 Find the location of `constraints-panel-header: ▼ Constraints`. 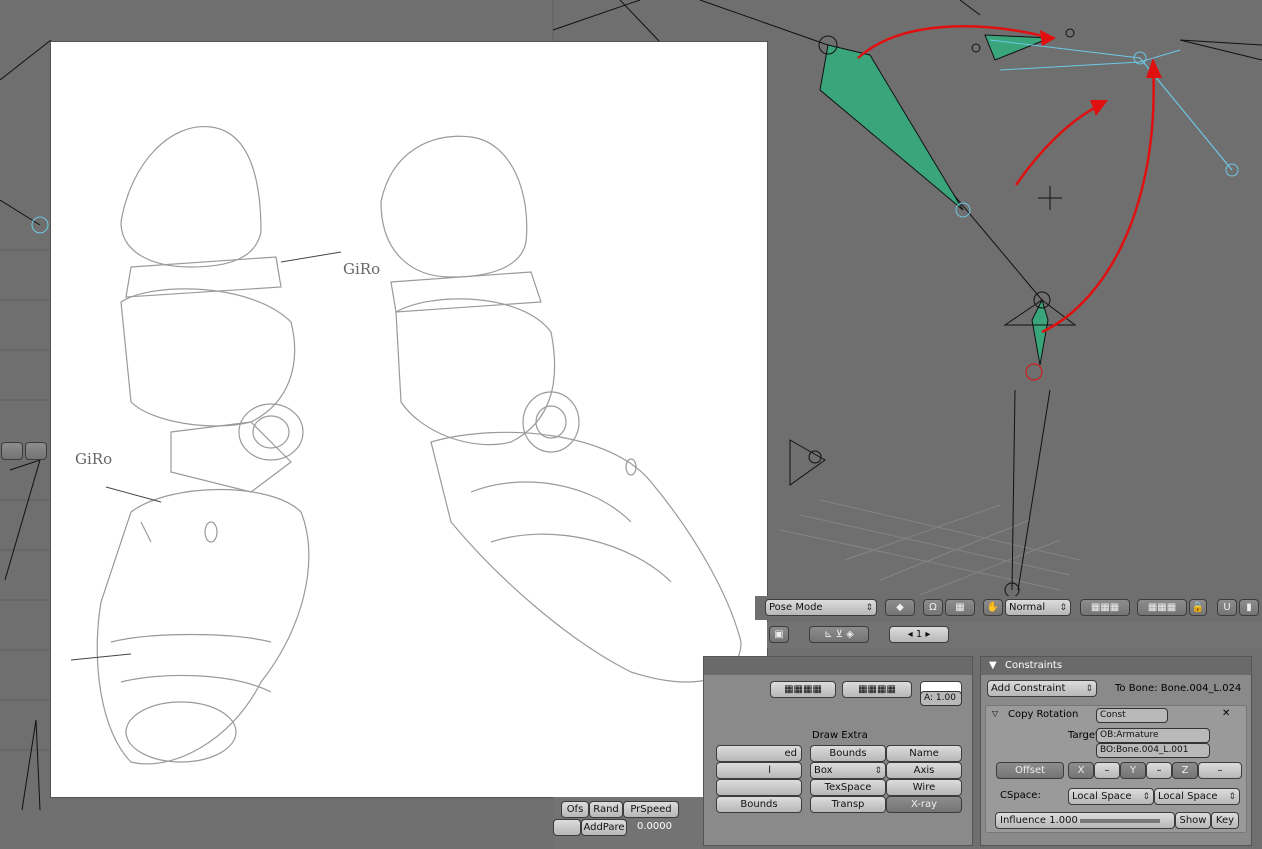

constraints-panel-header: ▼ Constraints is located at coordinates (1116, 666).